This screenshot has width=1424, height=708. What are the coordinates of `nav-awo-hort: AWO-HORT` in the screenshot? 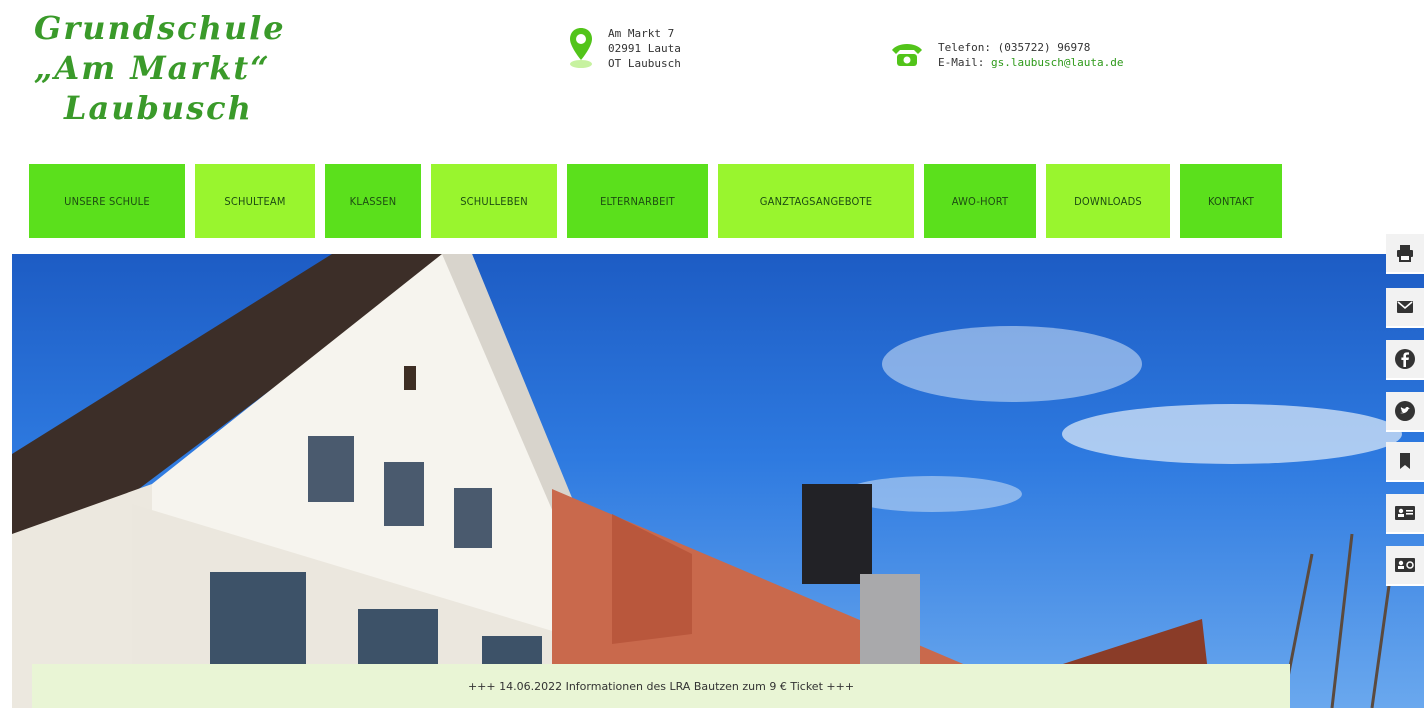 It's located at (980, 201).